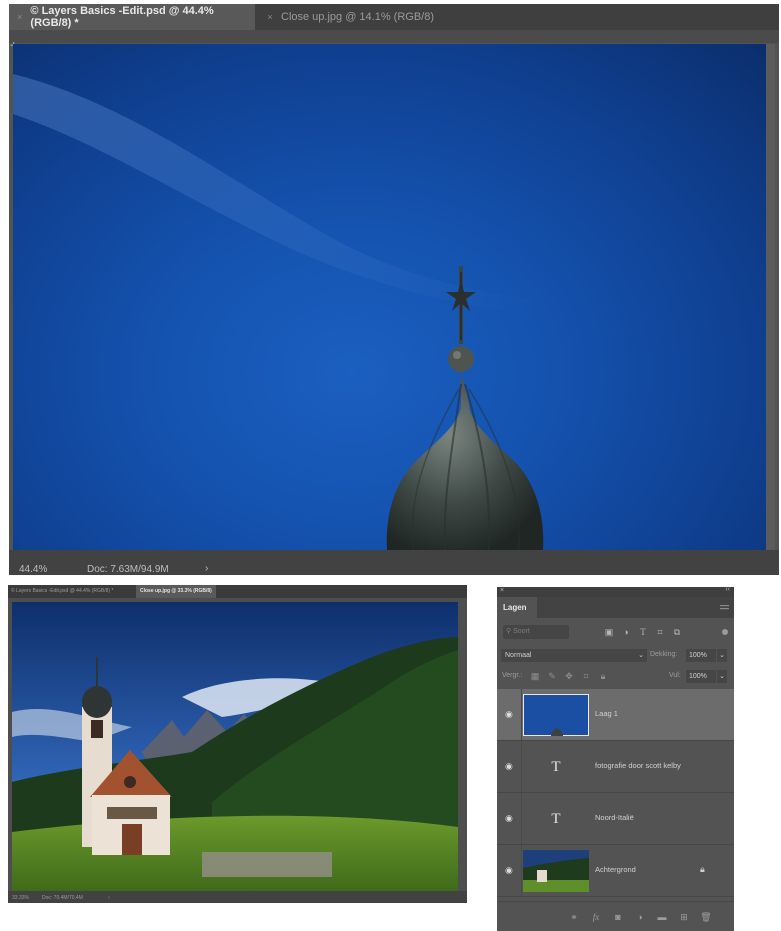 The height and width of the screenshot is (931, 781). What do you see at coordinates (394, 562) in the screenshot?
I see `status-bar: 44.4% Doc: 7.63M/94.9M ›` at bounding box center [394, 562].